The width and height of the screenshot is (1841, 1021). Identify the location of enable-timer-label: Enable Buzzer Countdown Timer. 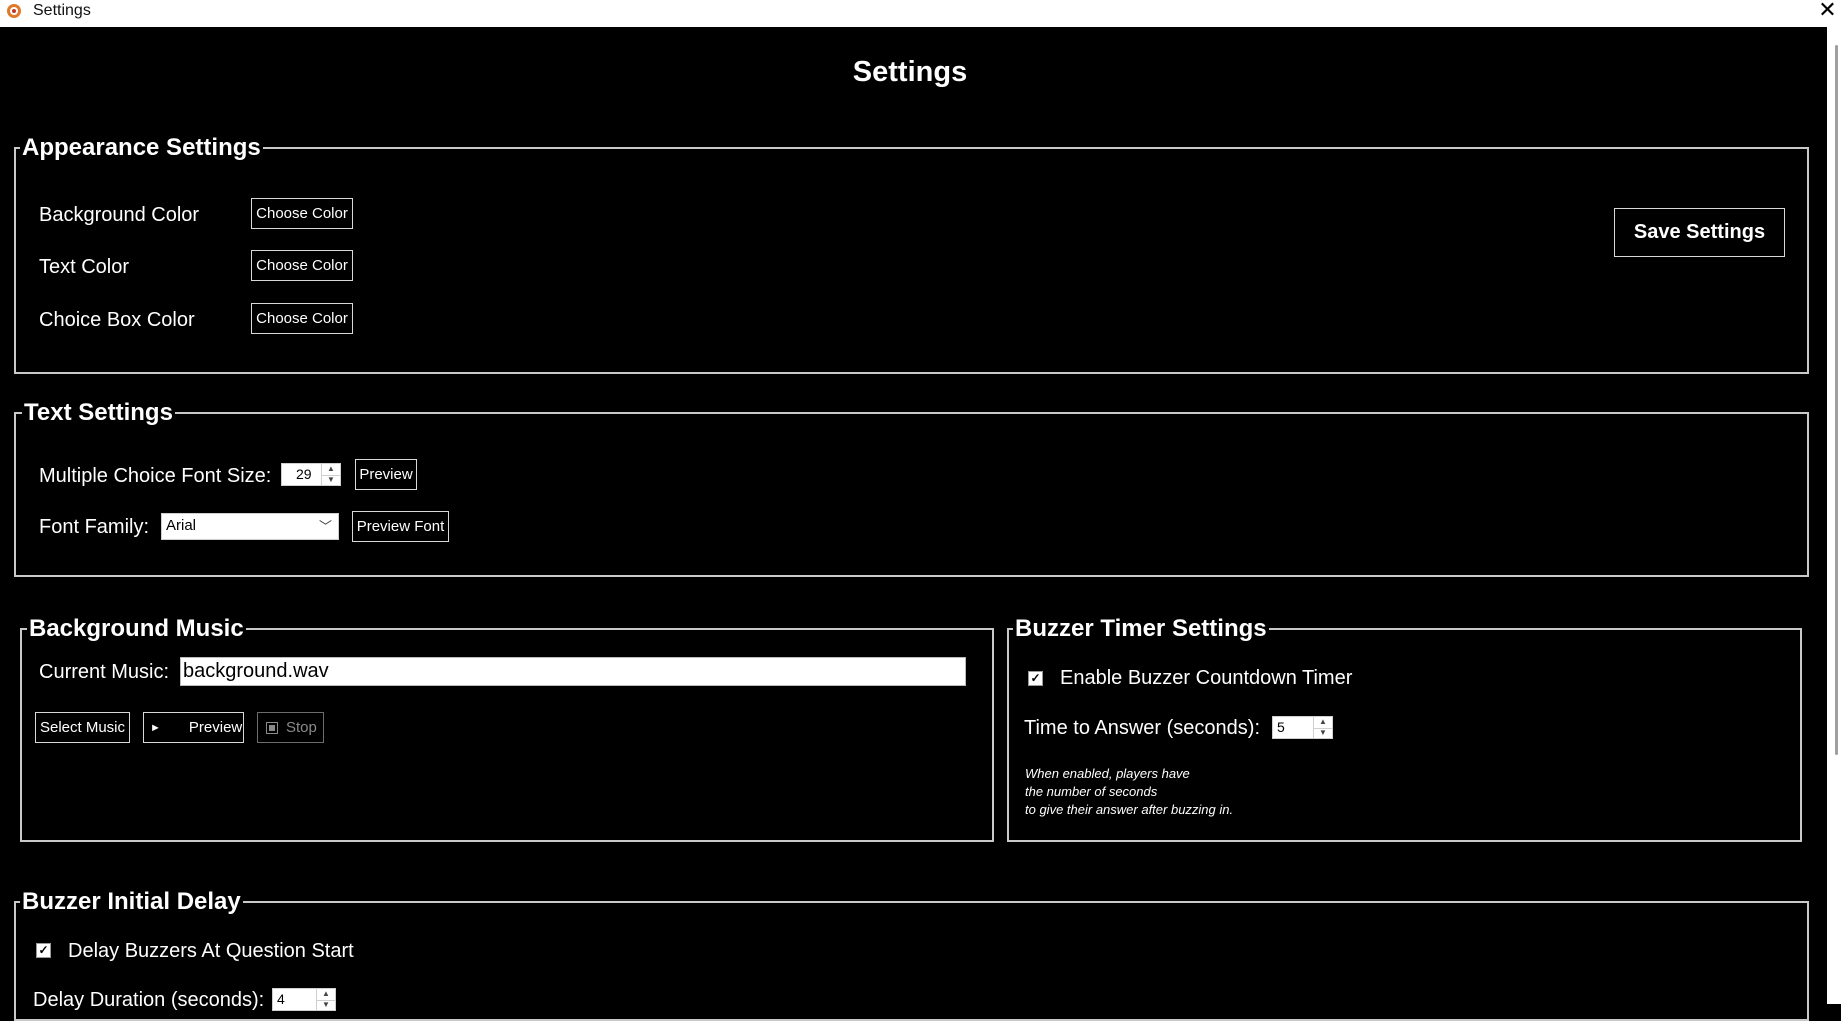
(1206, 678).